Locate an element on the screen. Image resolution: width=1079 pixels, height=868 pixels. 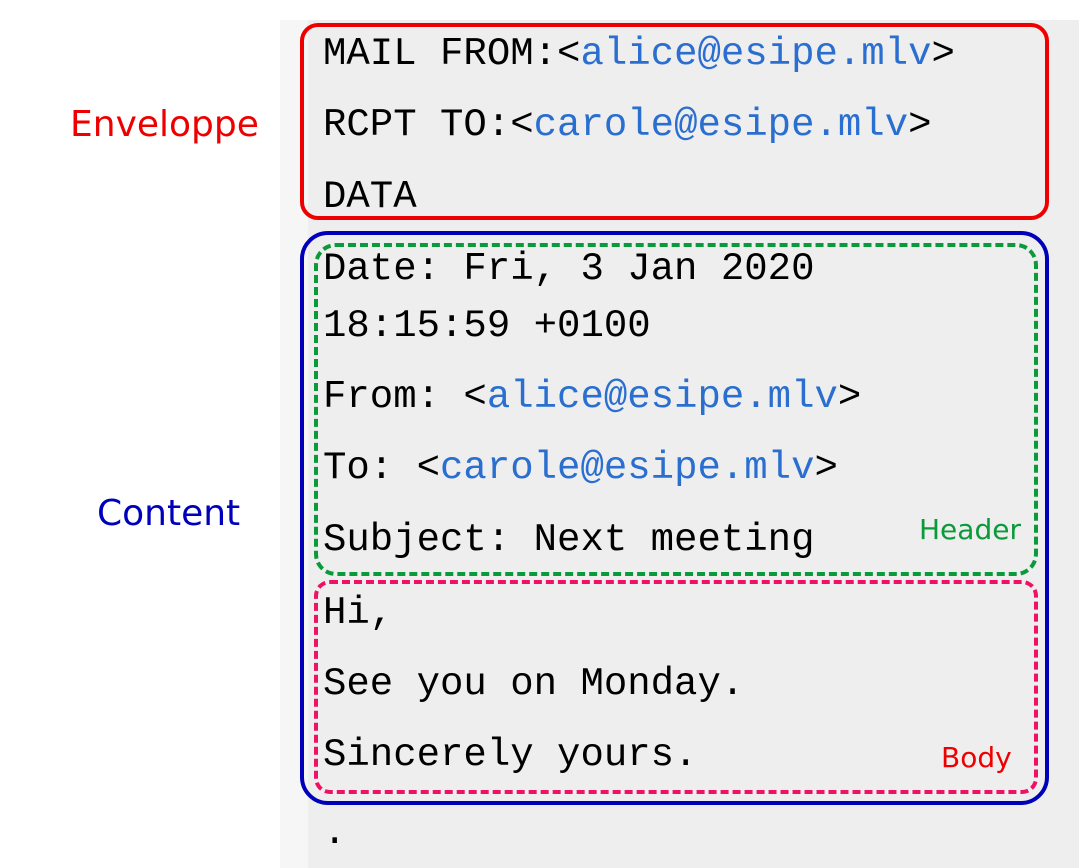
from-address: alice@esipe.mlv is located at coordinates (662, 397).